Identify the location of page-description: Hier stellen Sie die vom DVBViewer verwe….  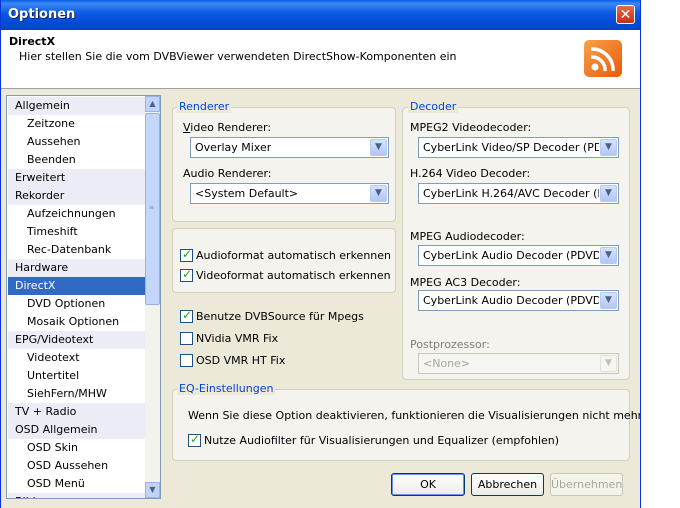
(238, 56).